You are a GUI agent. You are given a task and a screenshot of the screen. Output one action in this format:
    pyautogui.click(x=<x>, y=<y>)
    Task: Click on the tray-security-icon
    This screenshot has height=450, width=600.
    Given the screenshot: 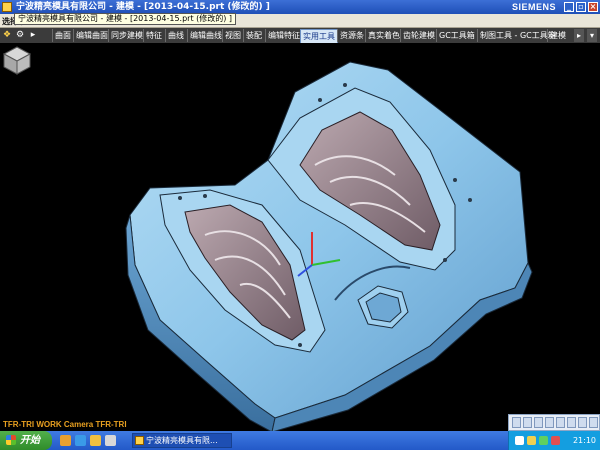 What is the action you would take?
    pyautogui.click(x=543, y=440)
    